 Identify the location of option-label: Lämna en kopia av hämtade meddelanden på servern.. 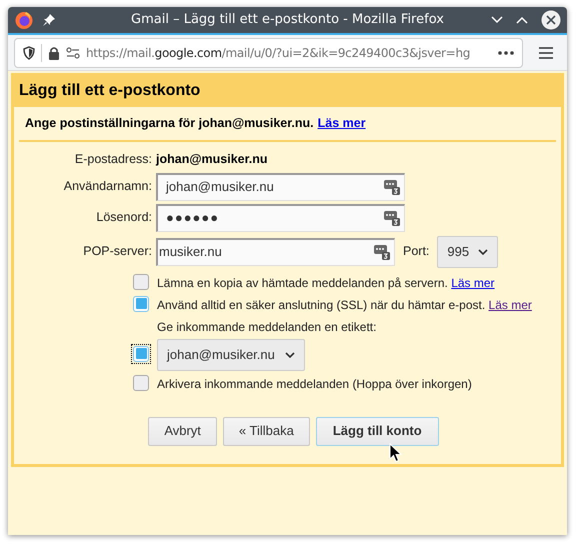
(302, 283).